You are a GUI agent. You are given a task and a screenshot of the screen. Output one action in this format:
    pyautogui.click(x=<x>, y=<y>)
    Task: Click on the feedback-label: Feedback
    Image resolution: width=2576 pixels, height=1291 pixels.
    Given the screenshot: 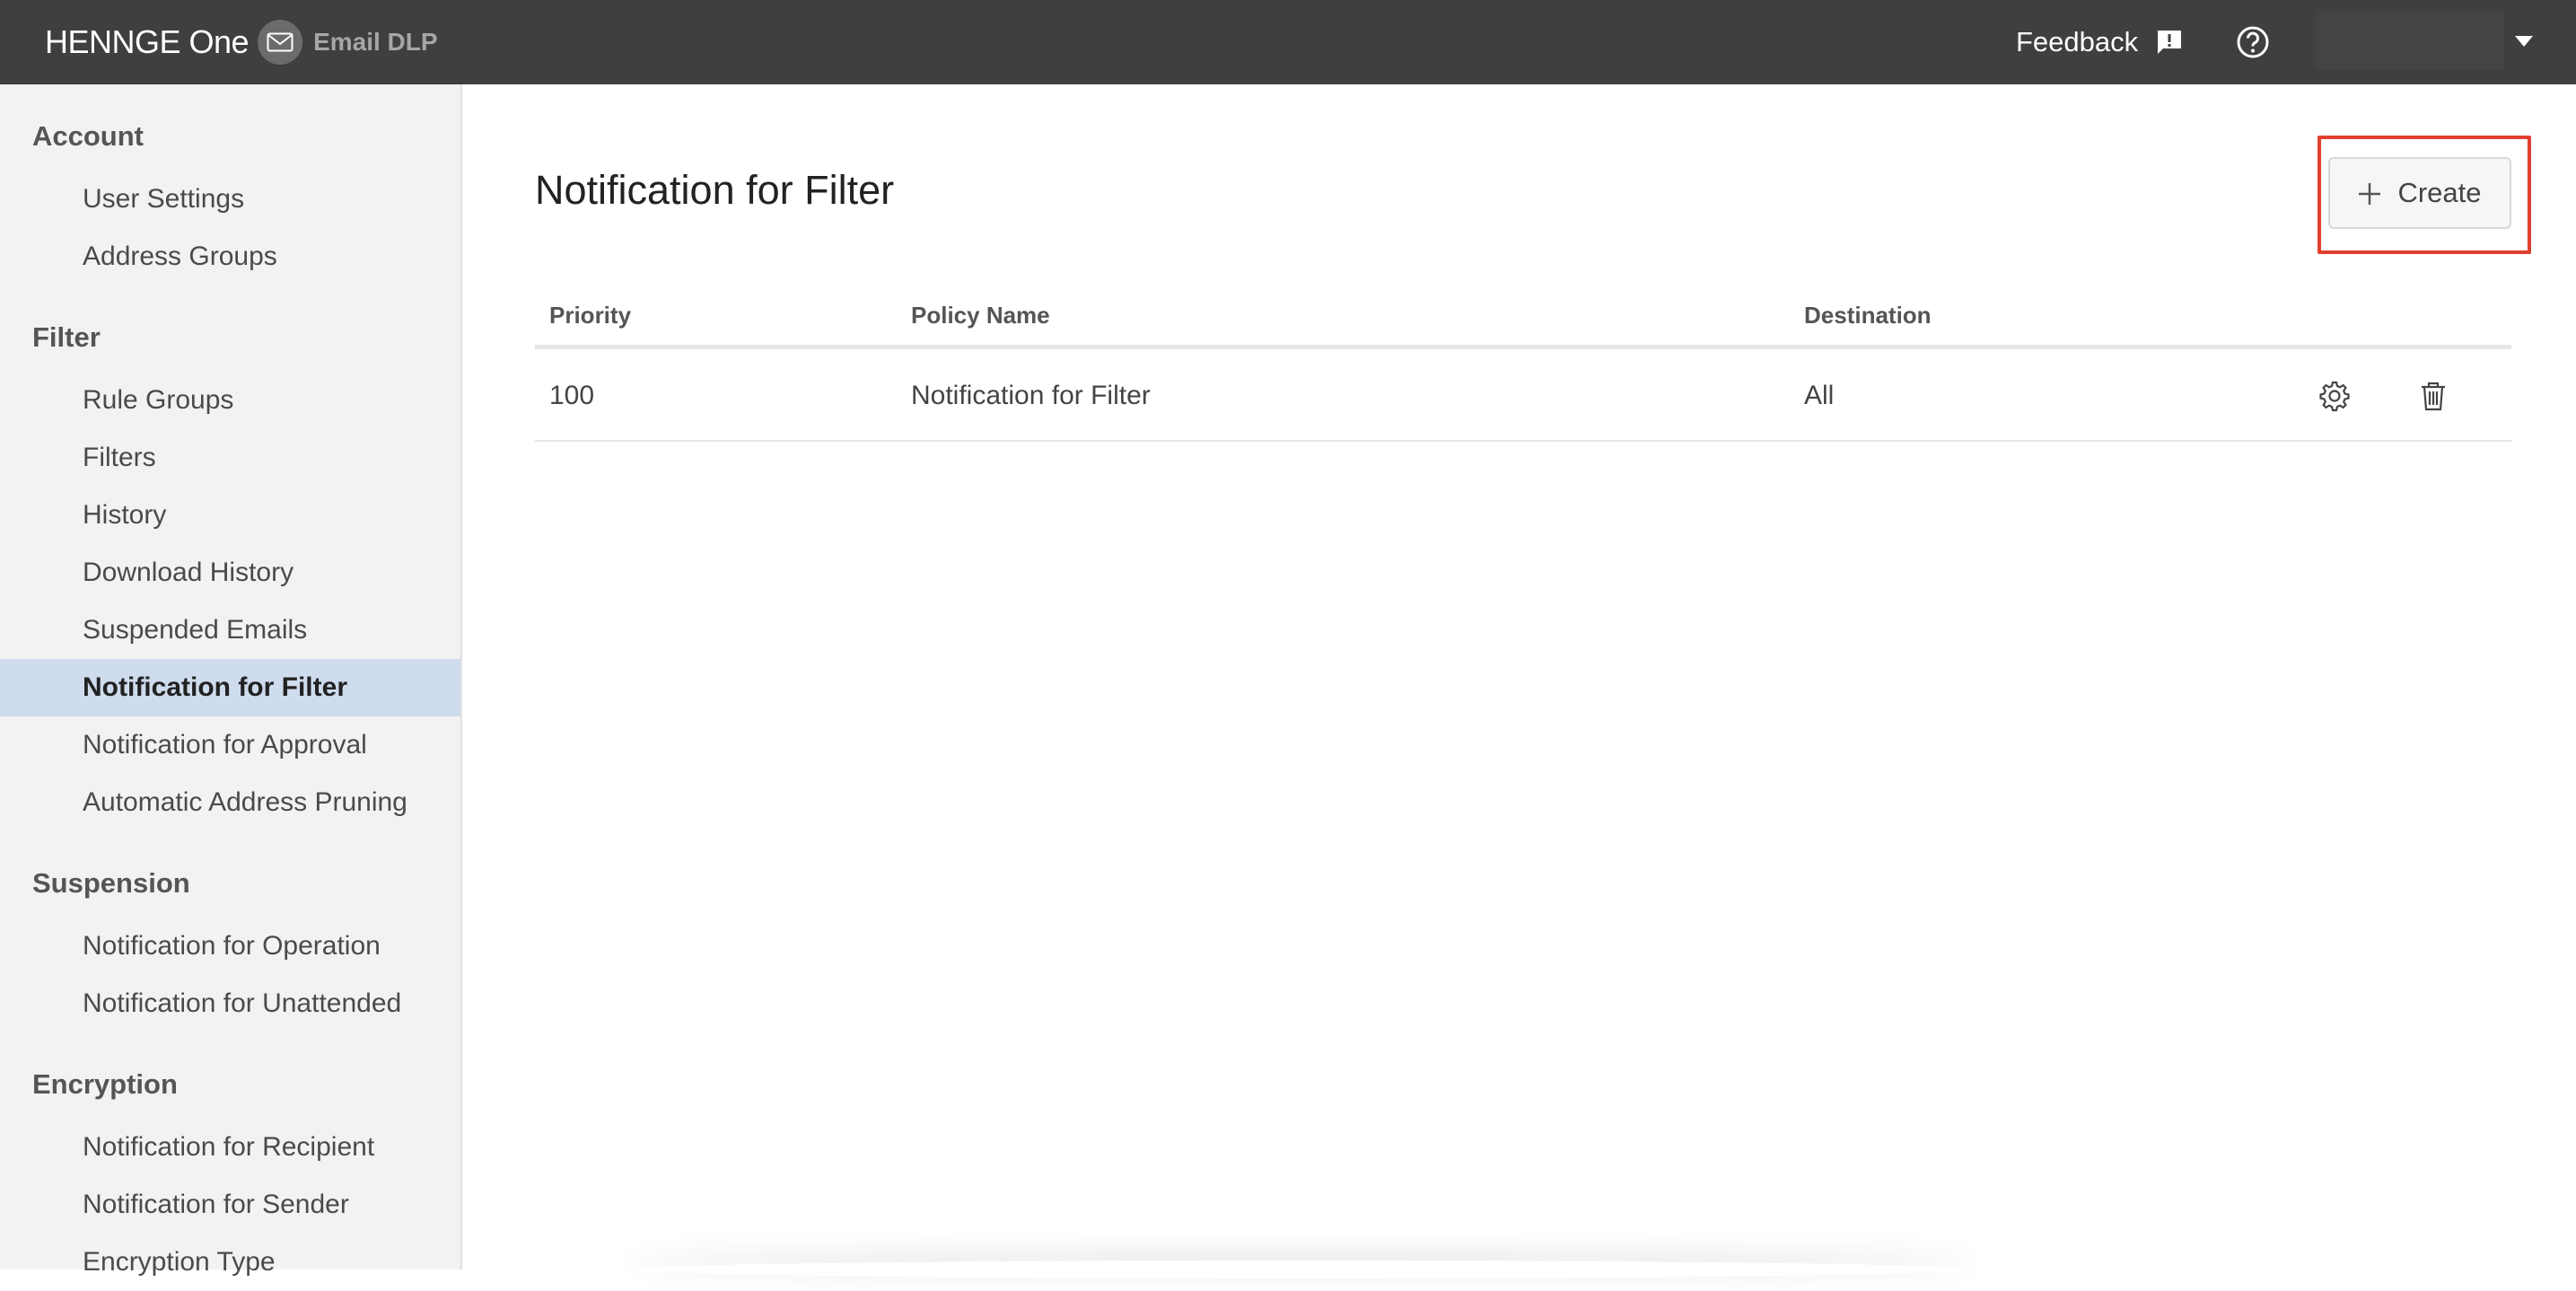 What is the action you would take?
    pyautogui.click(x=2077, y=42)
    